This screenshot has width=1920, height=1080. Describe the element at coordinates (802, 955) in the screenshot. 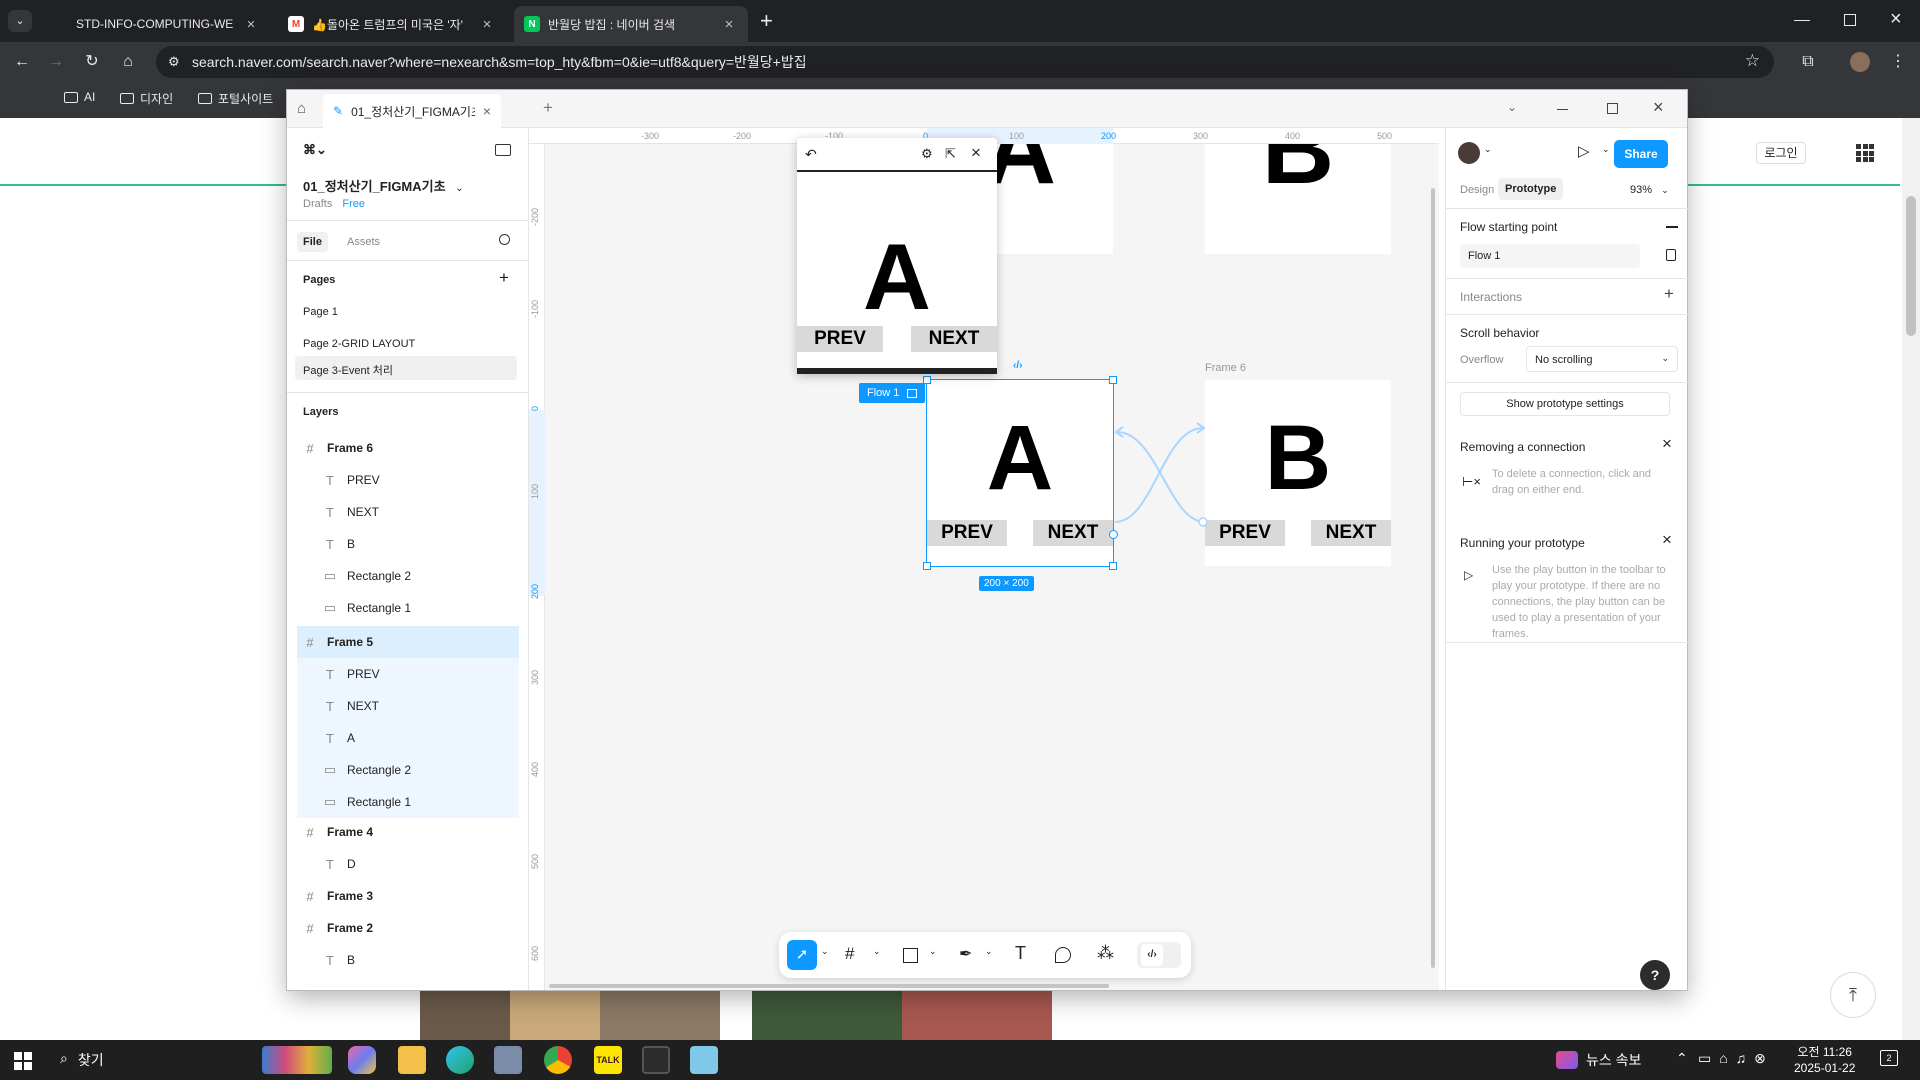

I see `move-tool-icon: ➚` at that location.